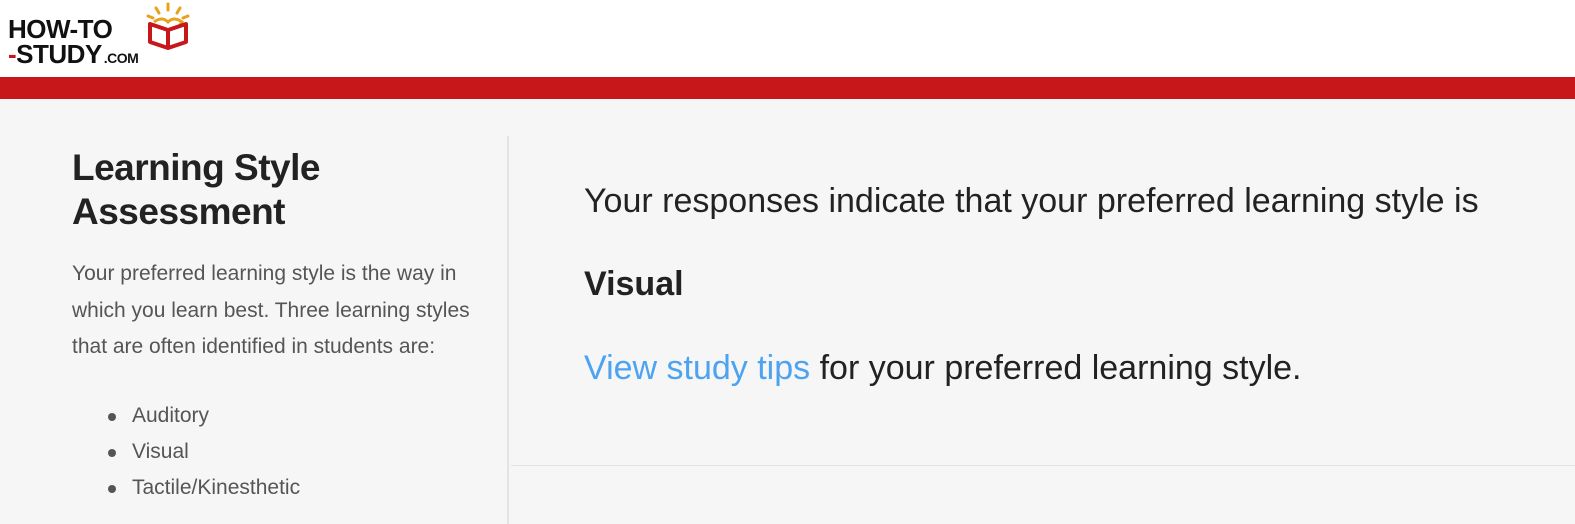 The image size is (1575, 524). Describe the element at coordinates (196, 189) in the screenshot. I see `page-title: Learning Style Assessment` at that location.